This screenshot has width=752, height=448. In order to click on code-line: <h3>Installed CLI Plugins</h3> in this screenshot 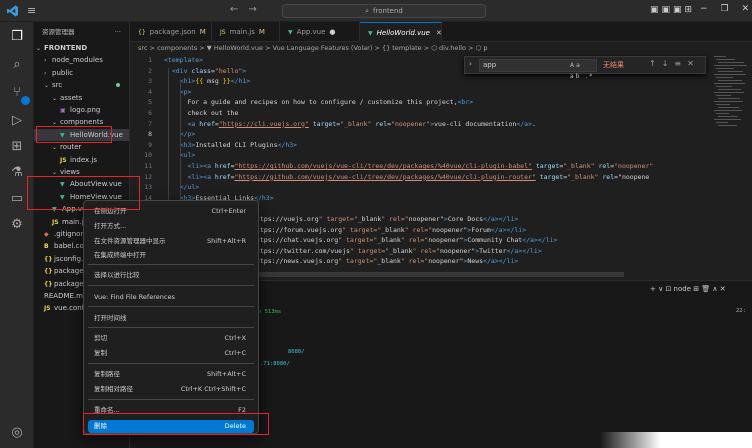, I will do `click(238, 144)`.